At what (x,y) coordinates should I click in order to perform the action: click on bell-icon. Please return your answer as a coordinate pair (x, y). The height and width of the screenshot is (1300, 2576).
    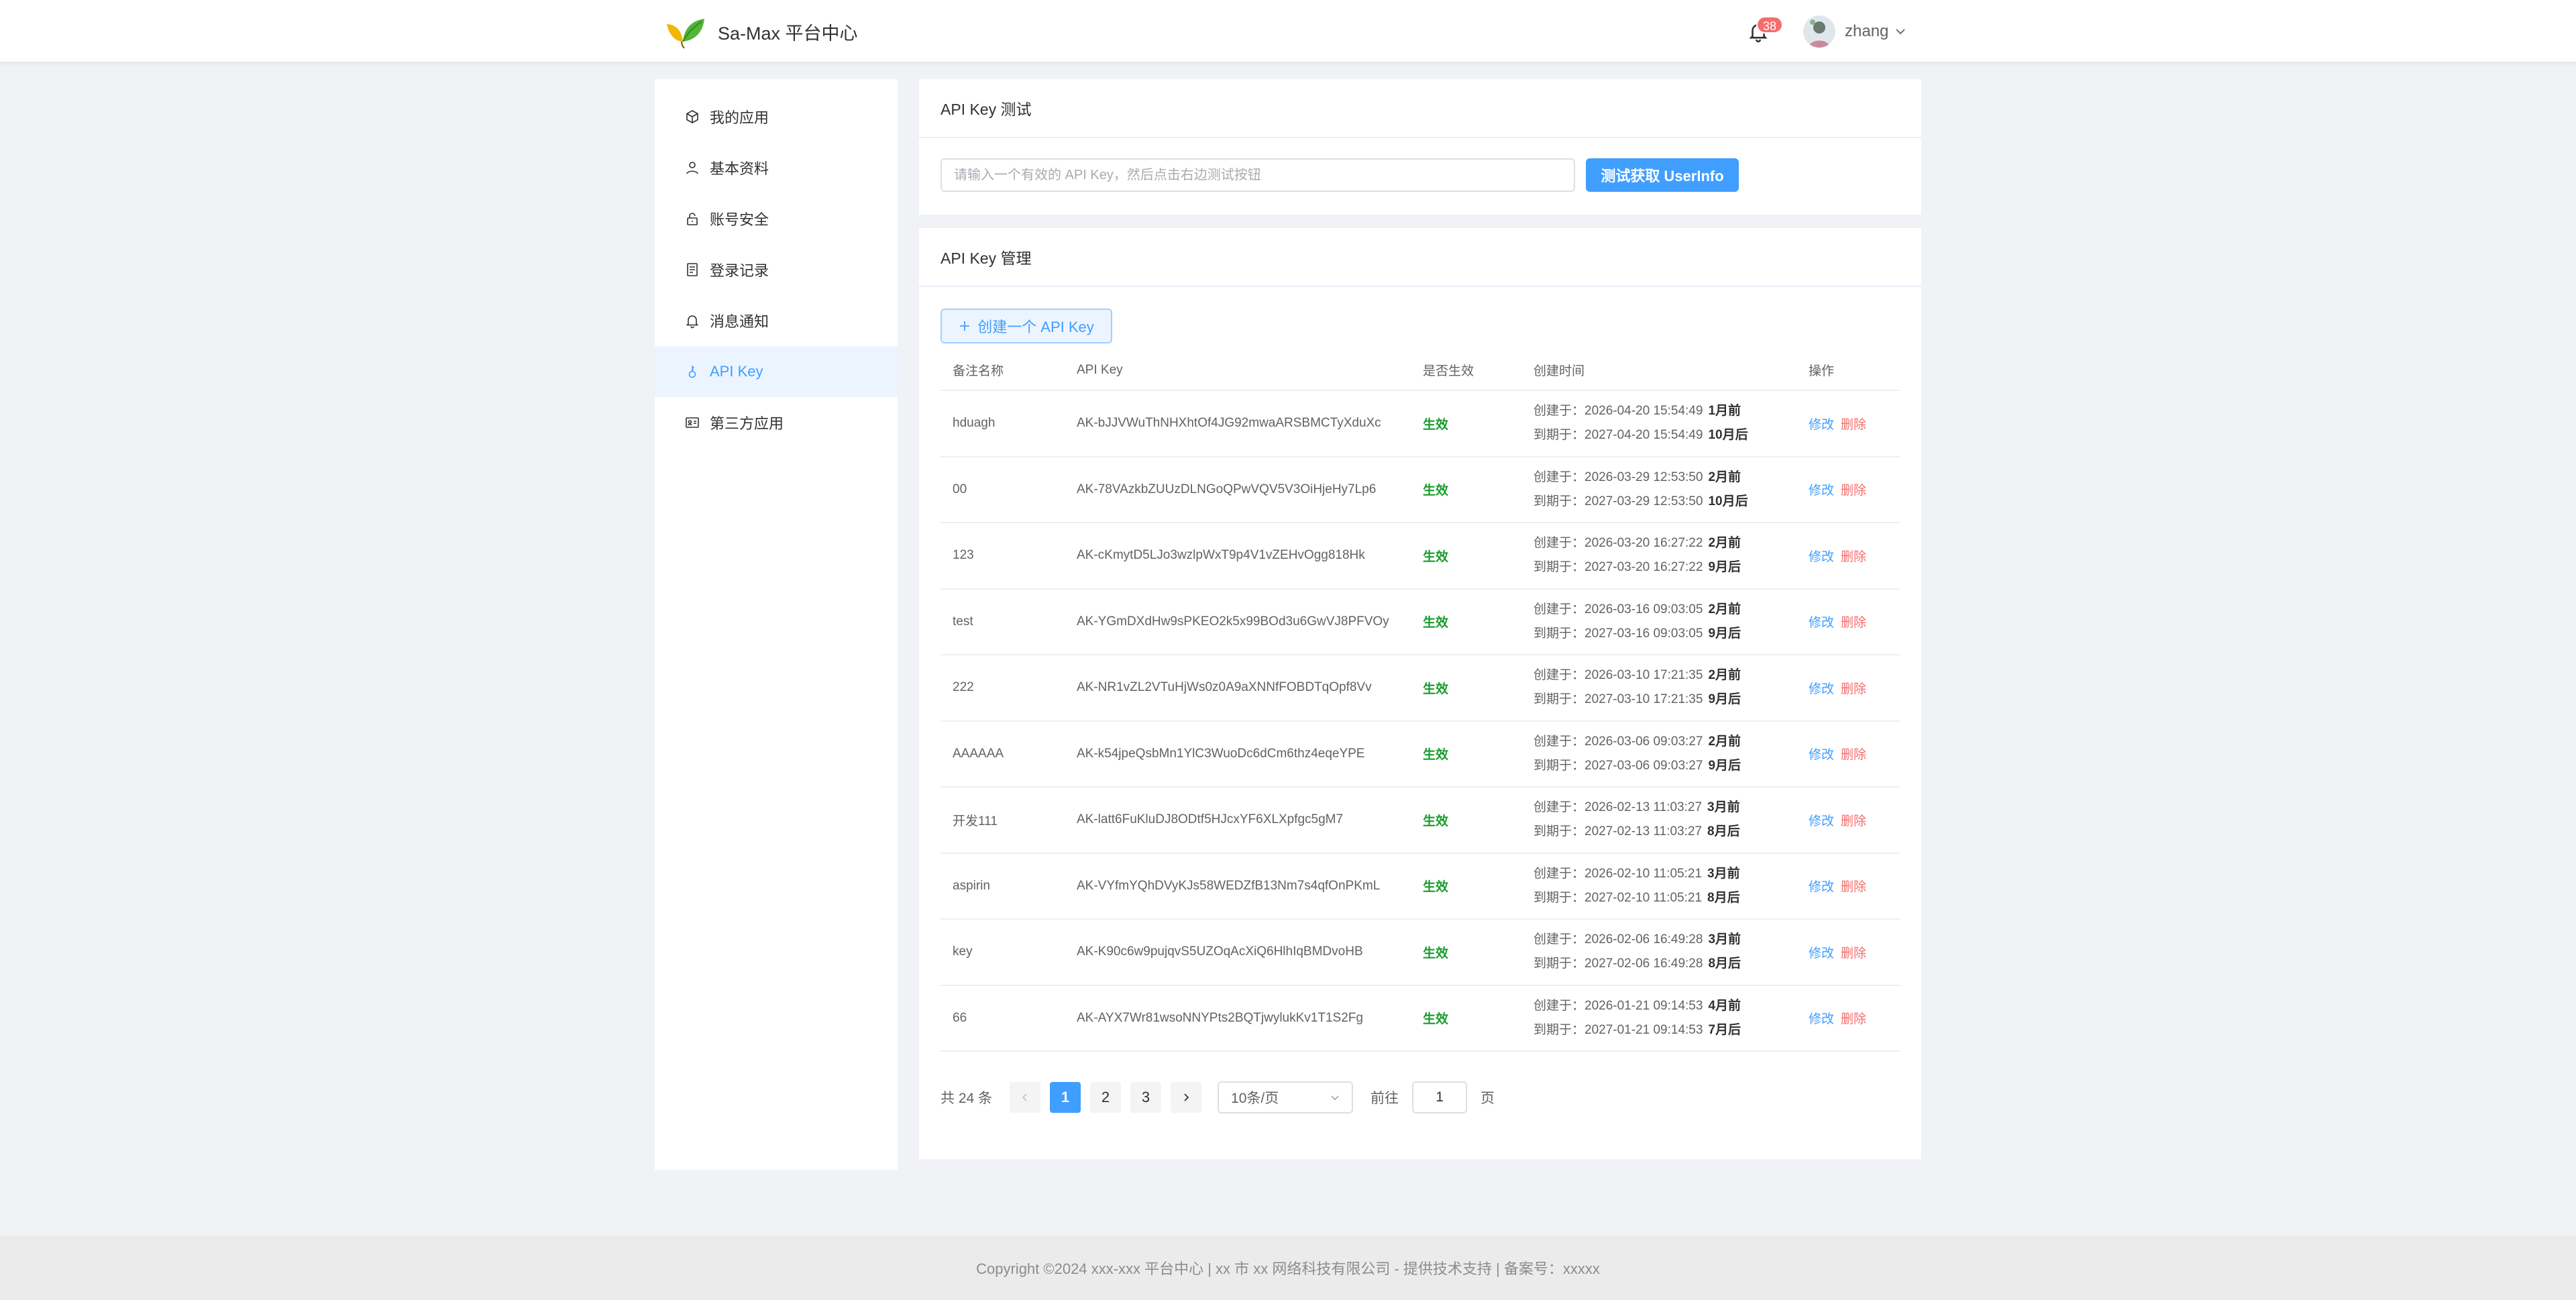
    Looking at the image, I should click on (692, 322).